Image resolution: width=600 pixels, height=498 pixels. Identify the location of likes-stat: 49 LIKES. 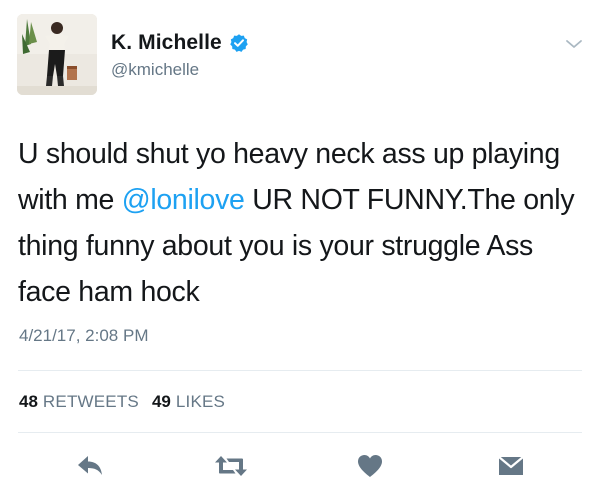
(188, 402).